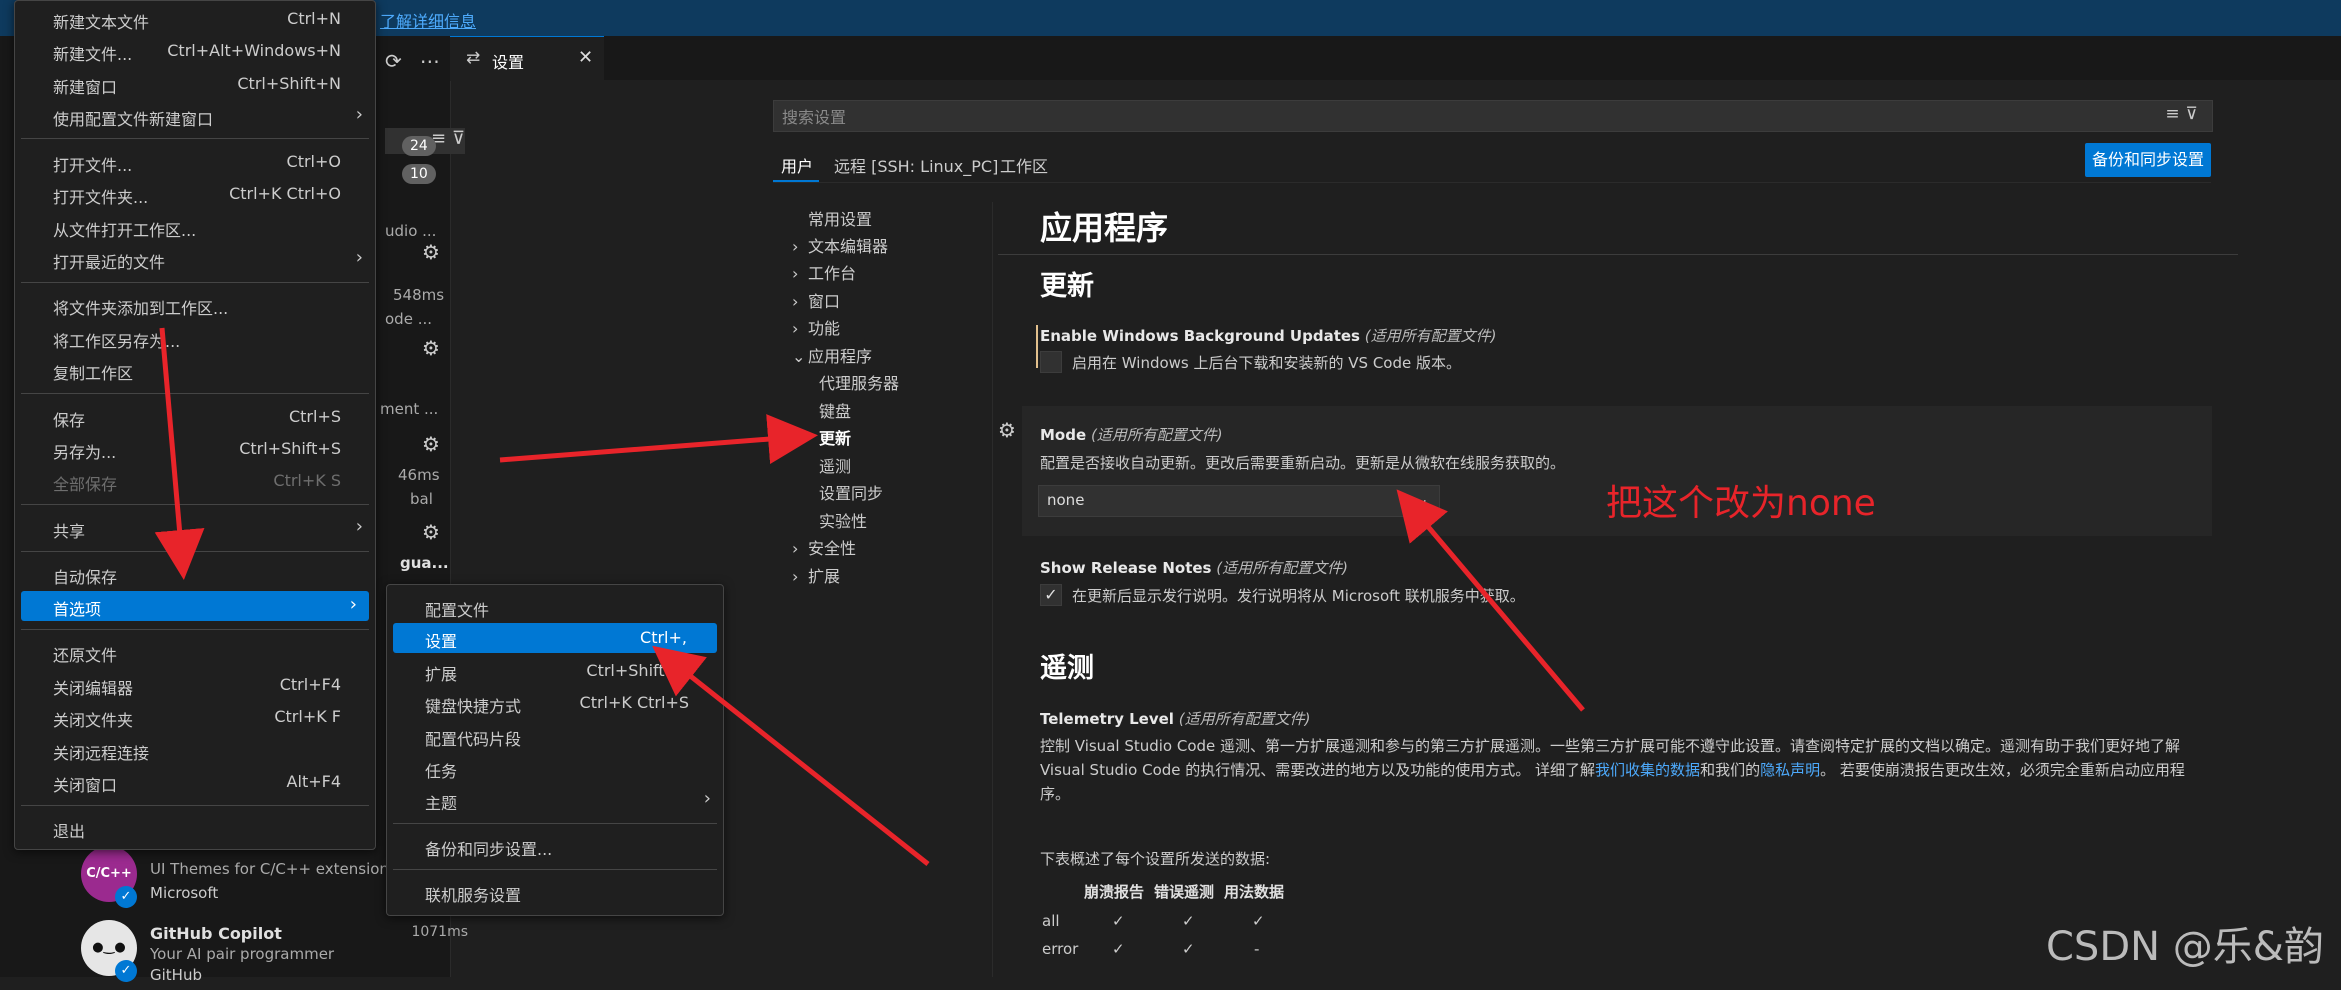  What do you see at coordinates (658, 439) in the screenshot?
I see `arrow-to-update` at bounding box center [658, 439].